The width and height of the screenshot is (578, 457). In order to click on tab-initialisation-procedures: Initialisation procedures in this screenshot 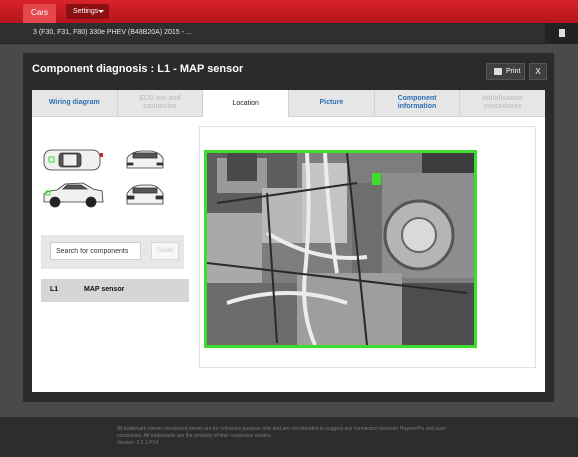, I will do `click(503, 103)`.